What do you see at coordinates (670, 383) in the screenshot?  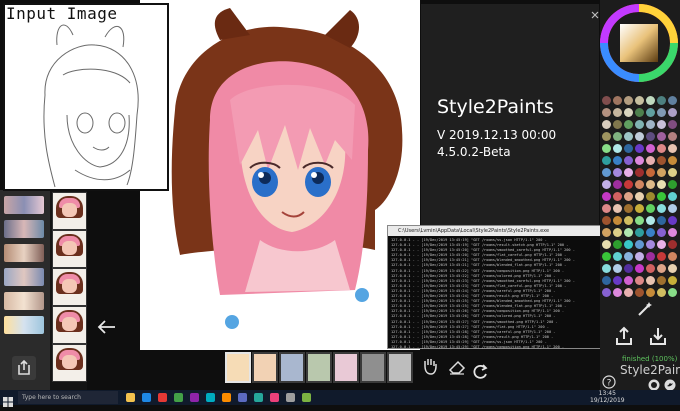 I see `twitter-button` at bounding box center [670, 383].